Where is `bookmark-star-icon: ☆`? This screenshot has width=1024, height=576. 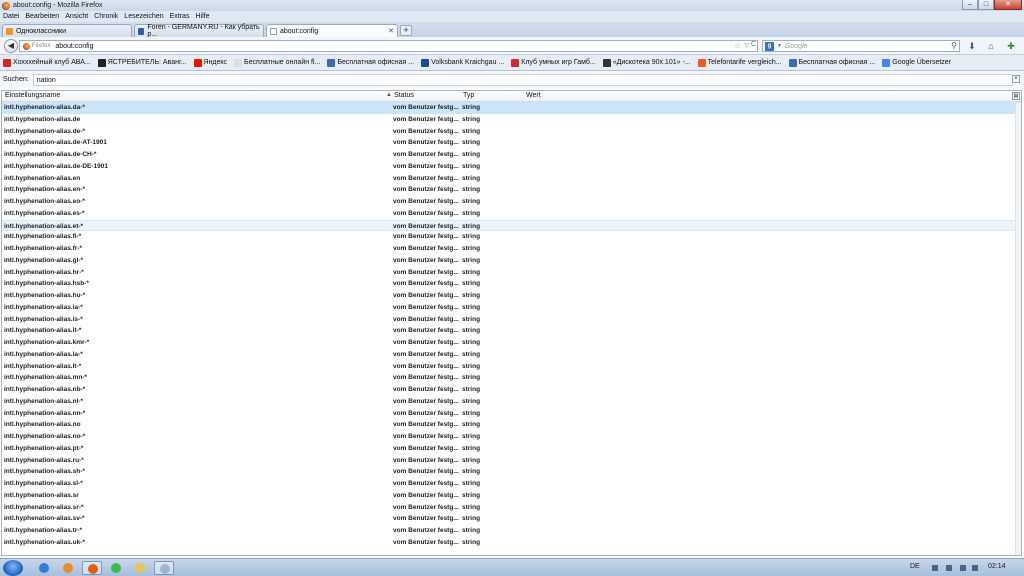
bookmark-star-icon: ☆ is located at coordinates (737, 45).